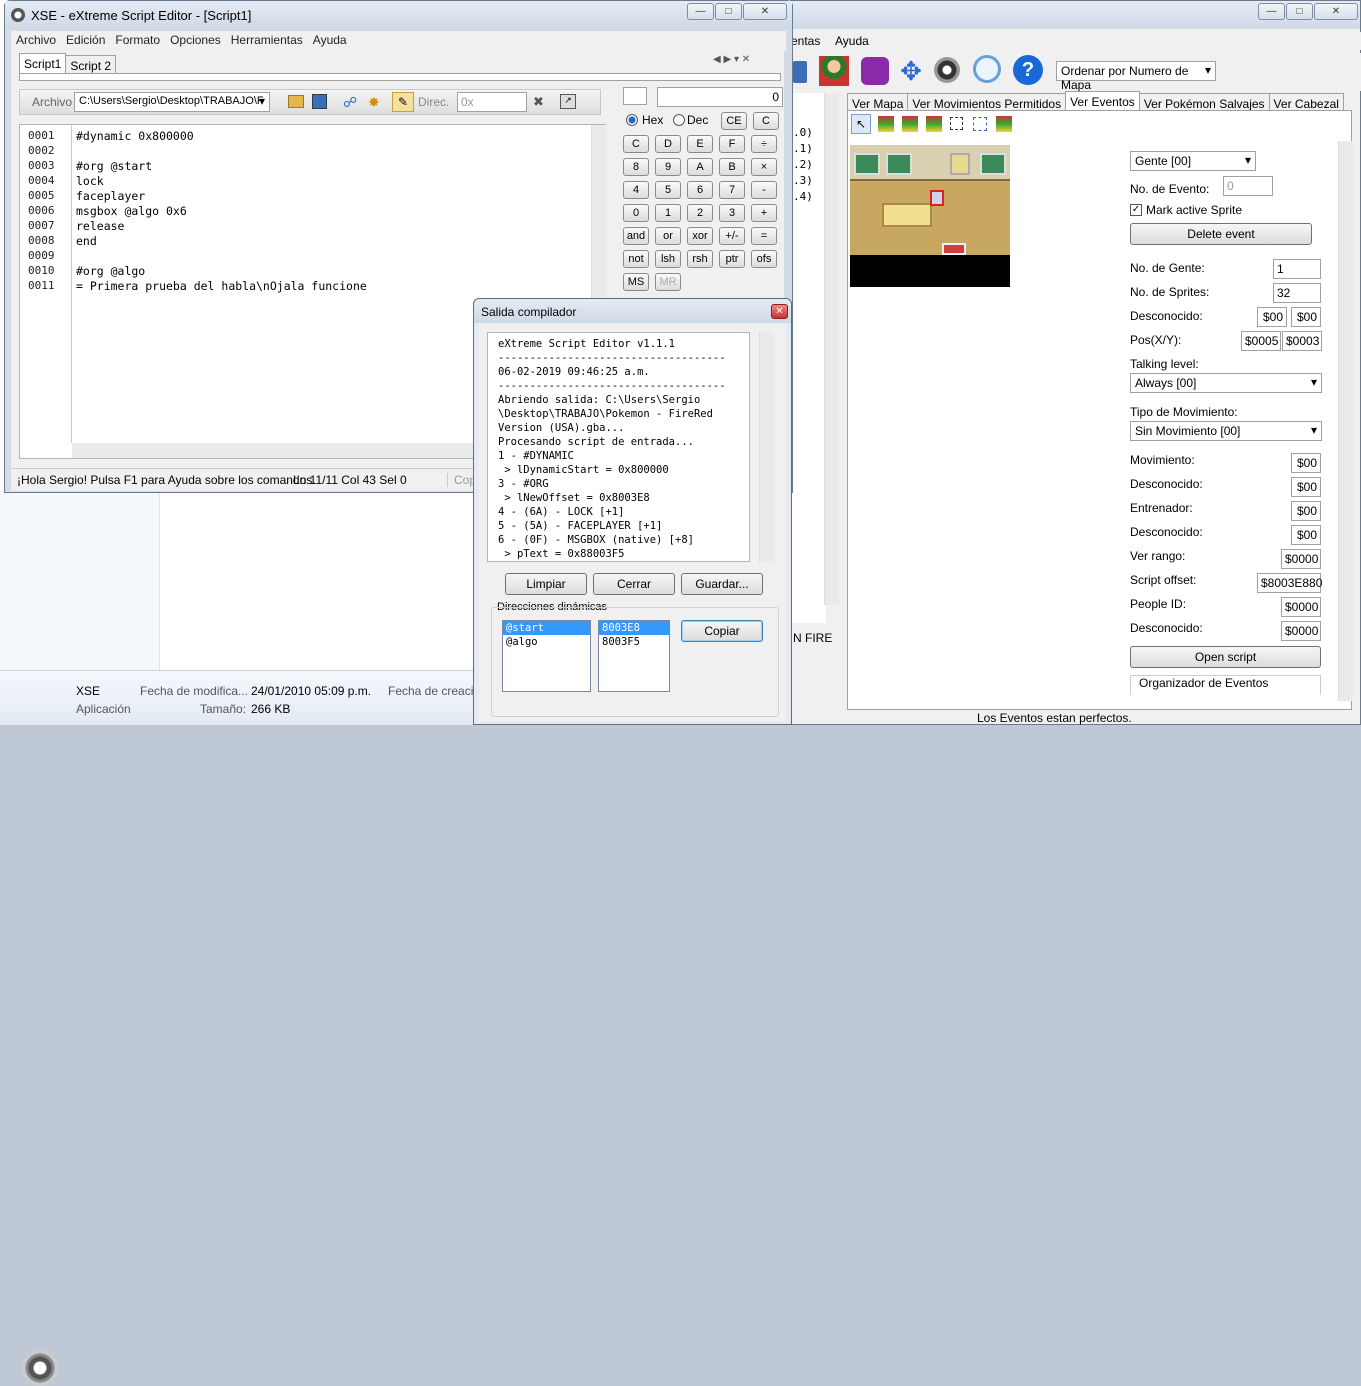 Image resolution: width=1361 pixels, height=1386 pixels. What do you see at coordinates (764, 236) in the screenshot?
I see `calc-key: =` at bounding box center [764, 236].